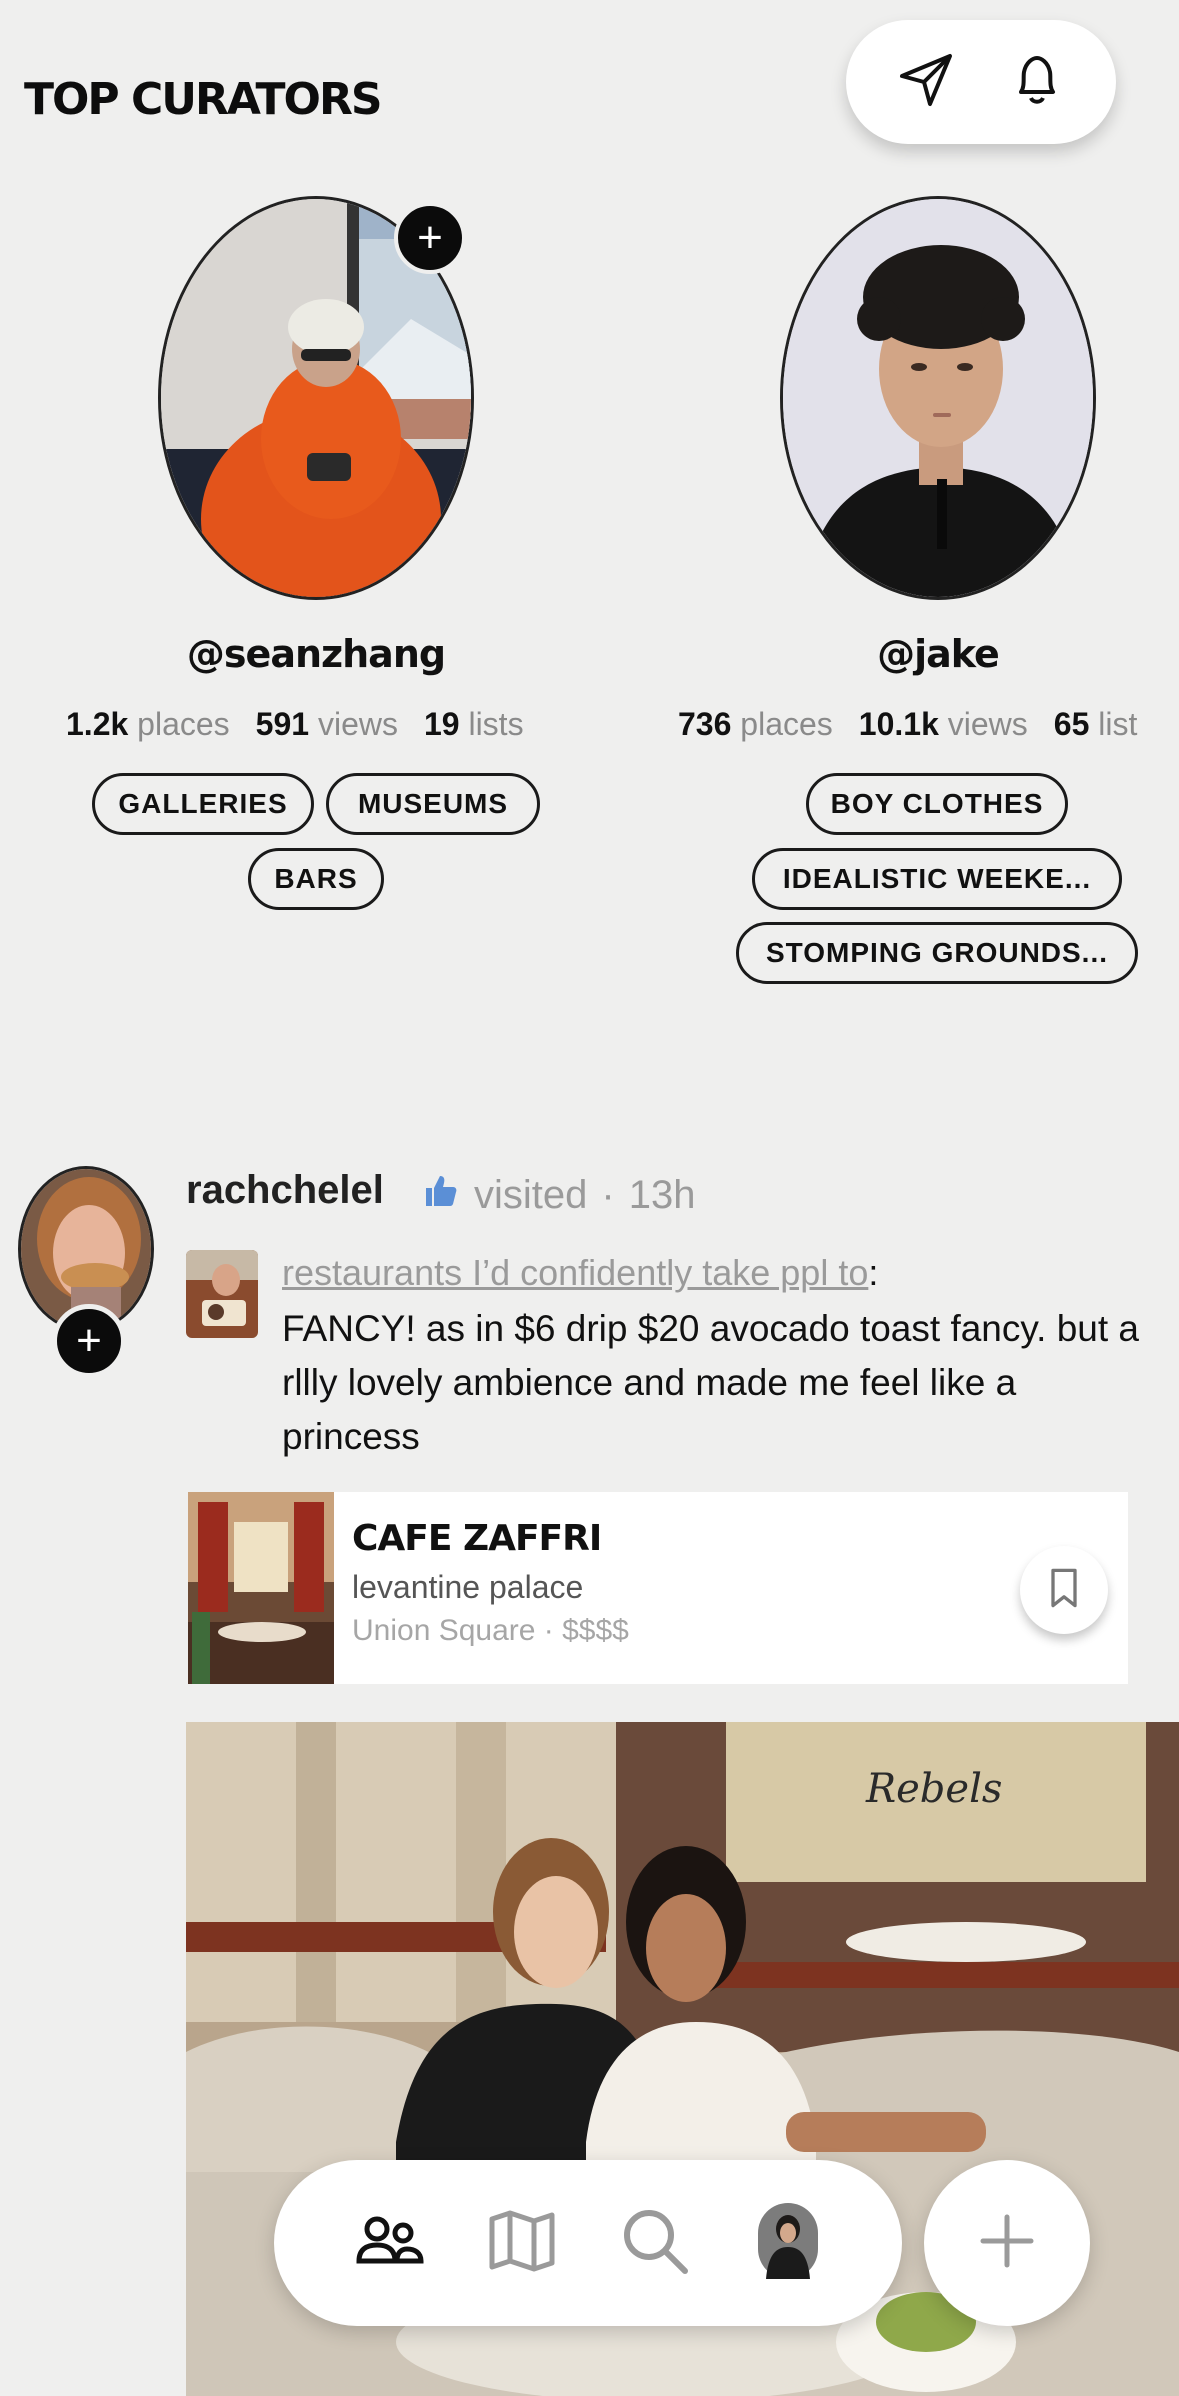 This screenshot has width=1179, height=2396. I want to click on thumbs-up-icon, so click(440, 1195).